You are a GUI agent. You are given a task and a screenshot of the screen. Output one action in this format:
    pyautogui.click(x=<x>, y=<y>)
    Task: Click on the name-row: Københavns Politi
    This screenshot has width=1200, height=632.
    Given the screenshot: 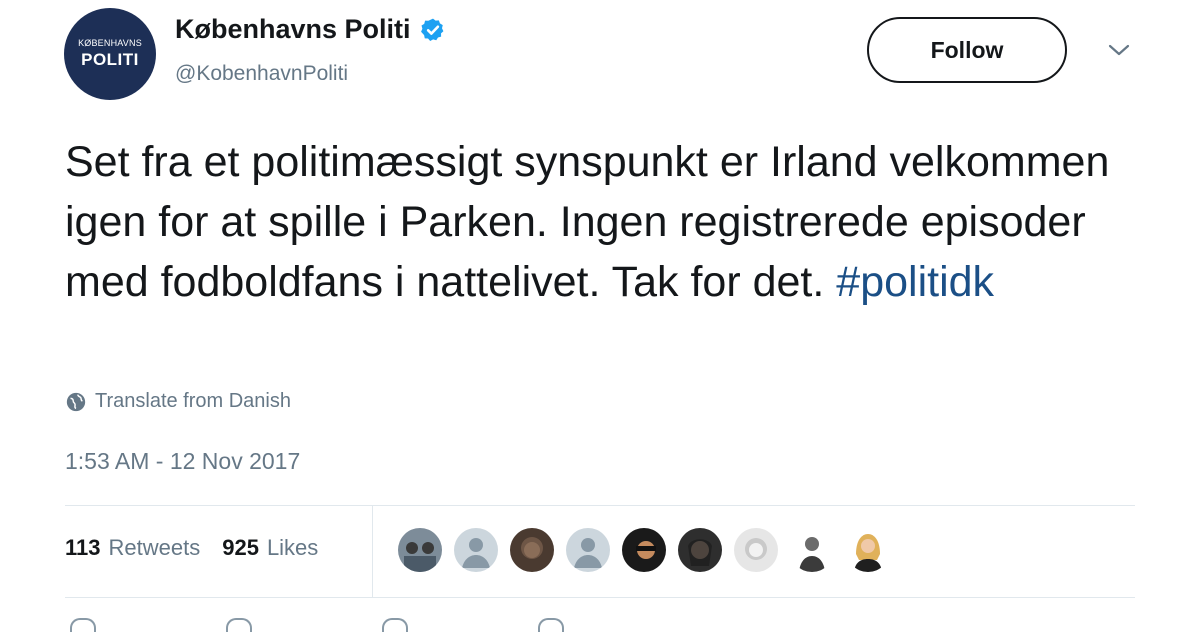 What is the action you would take?
    pyautogui.click(x=310, y=29)
    